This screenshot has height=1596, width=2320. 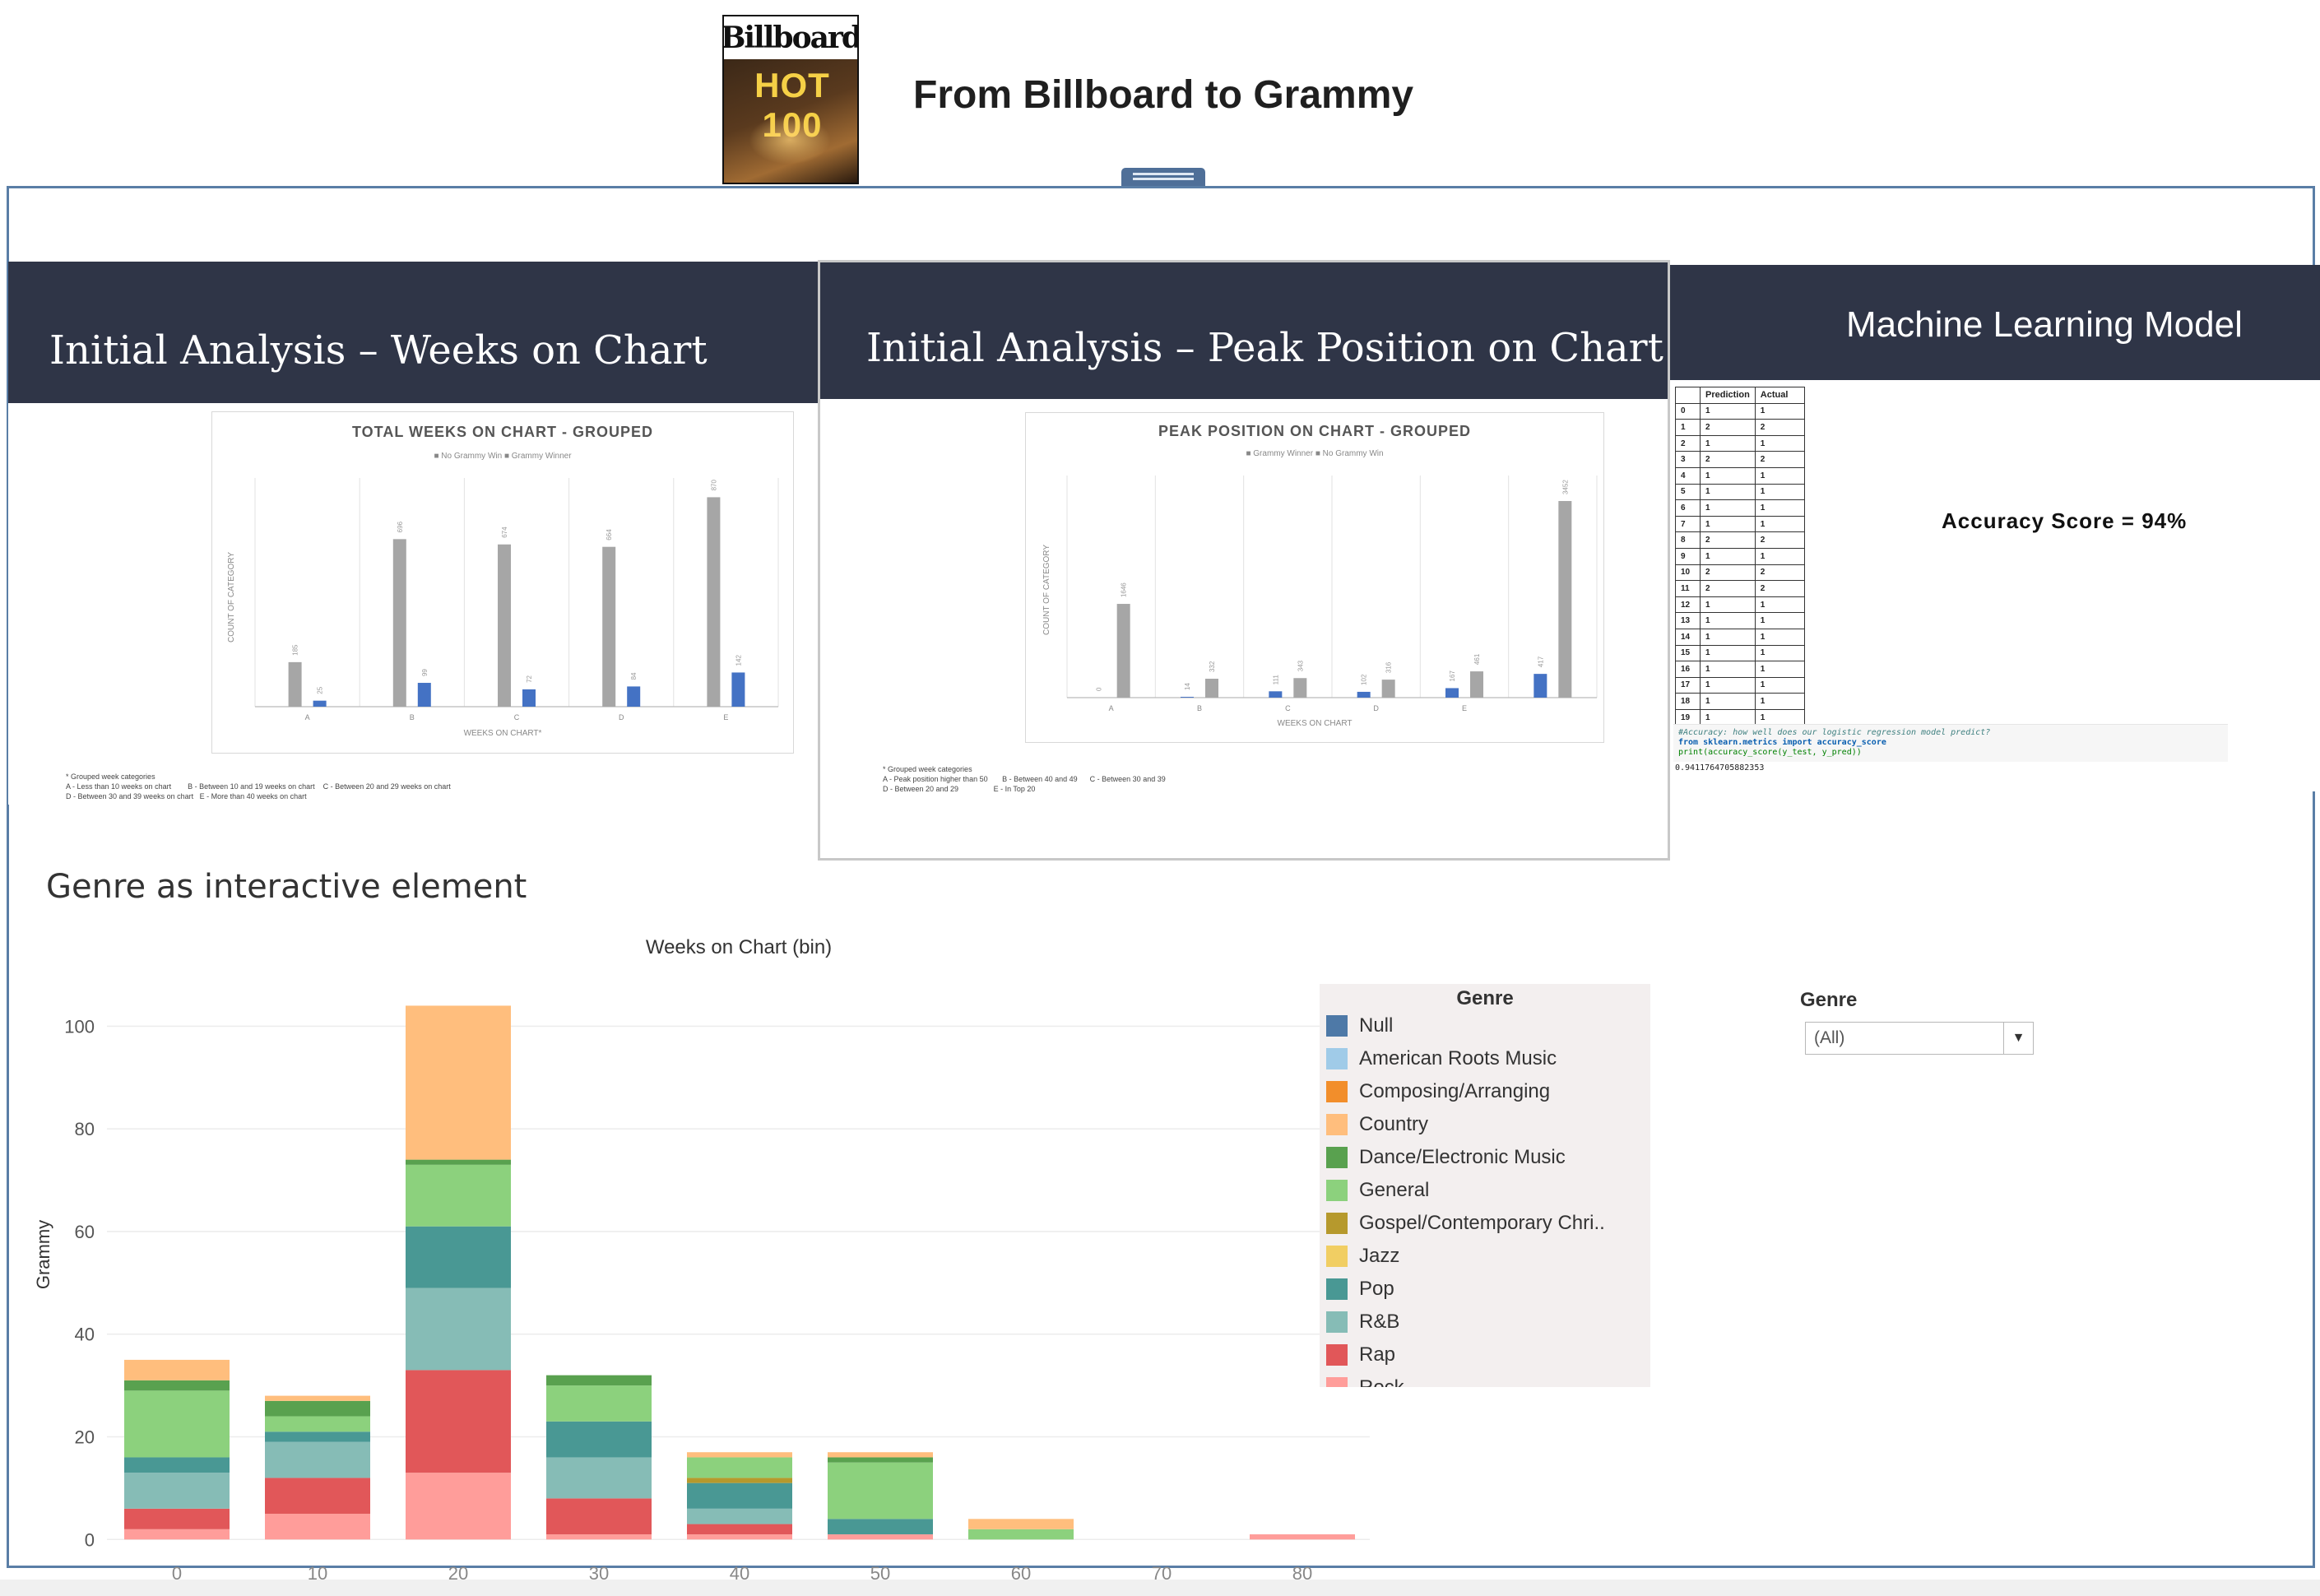 What do you see at coordinates (85, 1437) in the screenshot?
I see `y-tick-label: 20` at bounding box center [85, 1437].